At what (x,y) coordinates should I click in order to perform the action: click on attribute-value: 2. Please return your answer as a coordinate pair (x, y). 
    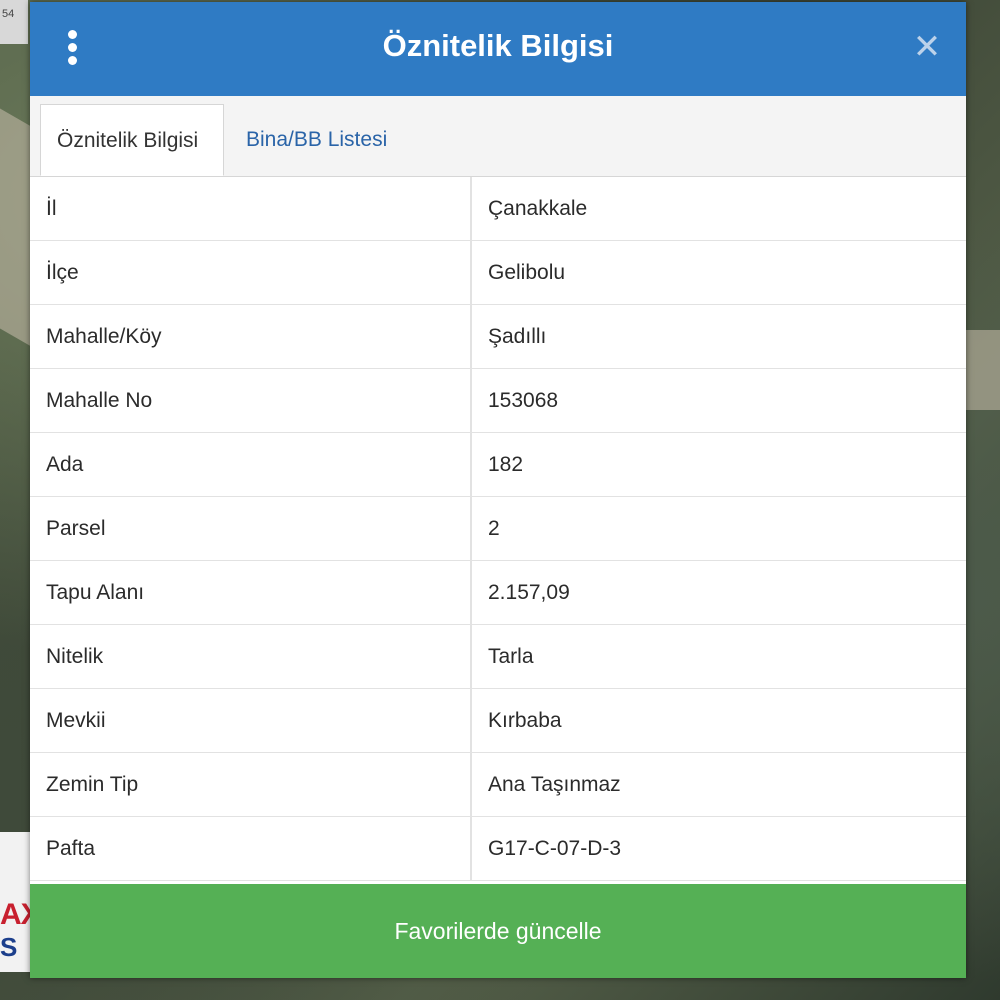
    Looking at the image, I should click on (718, 528).